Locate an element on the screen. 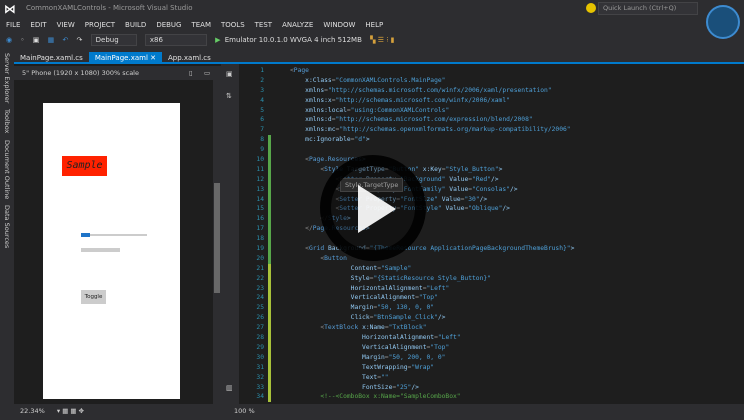  code-line: 27 <TextBlock x:Name="TxtBlock" is located at coordinates (494, 328).